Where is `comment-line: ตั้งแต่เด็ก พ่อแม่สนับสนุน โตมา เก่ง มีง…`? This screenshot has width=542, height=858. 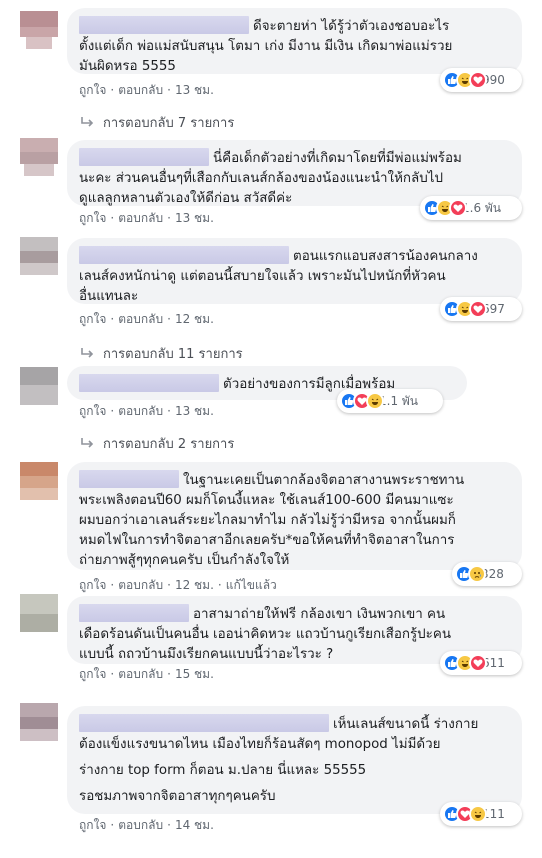 comment-line: ตั้งแต่เด็ก พ่อแม่สนับสนุน โตมา เก่ง มีง… is located at coordinates (266, 46).